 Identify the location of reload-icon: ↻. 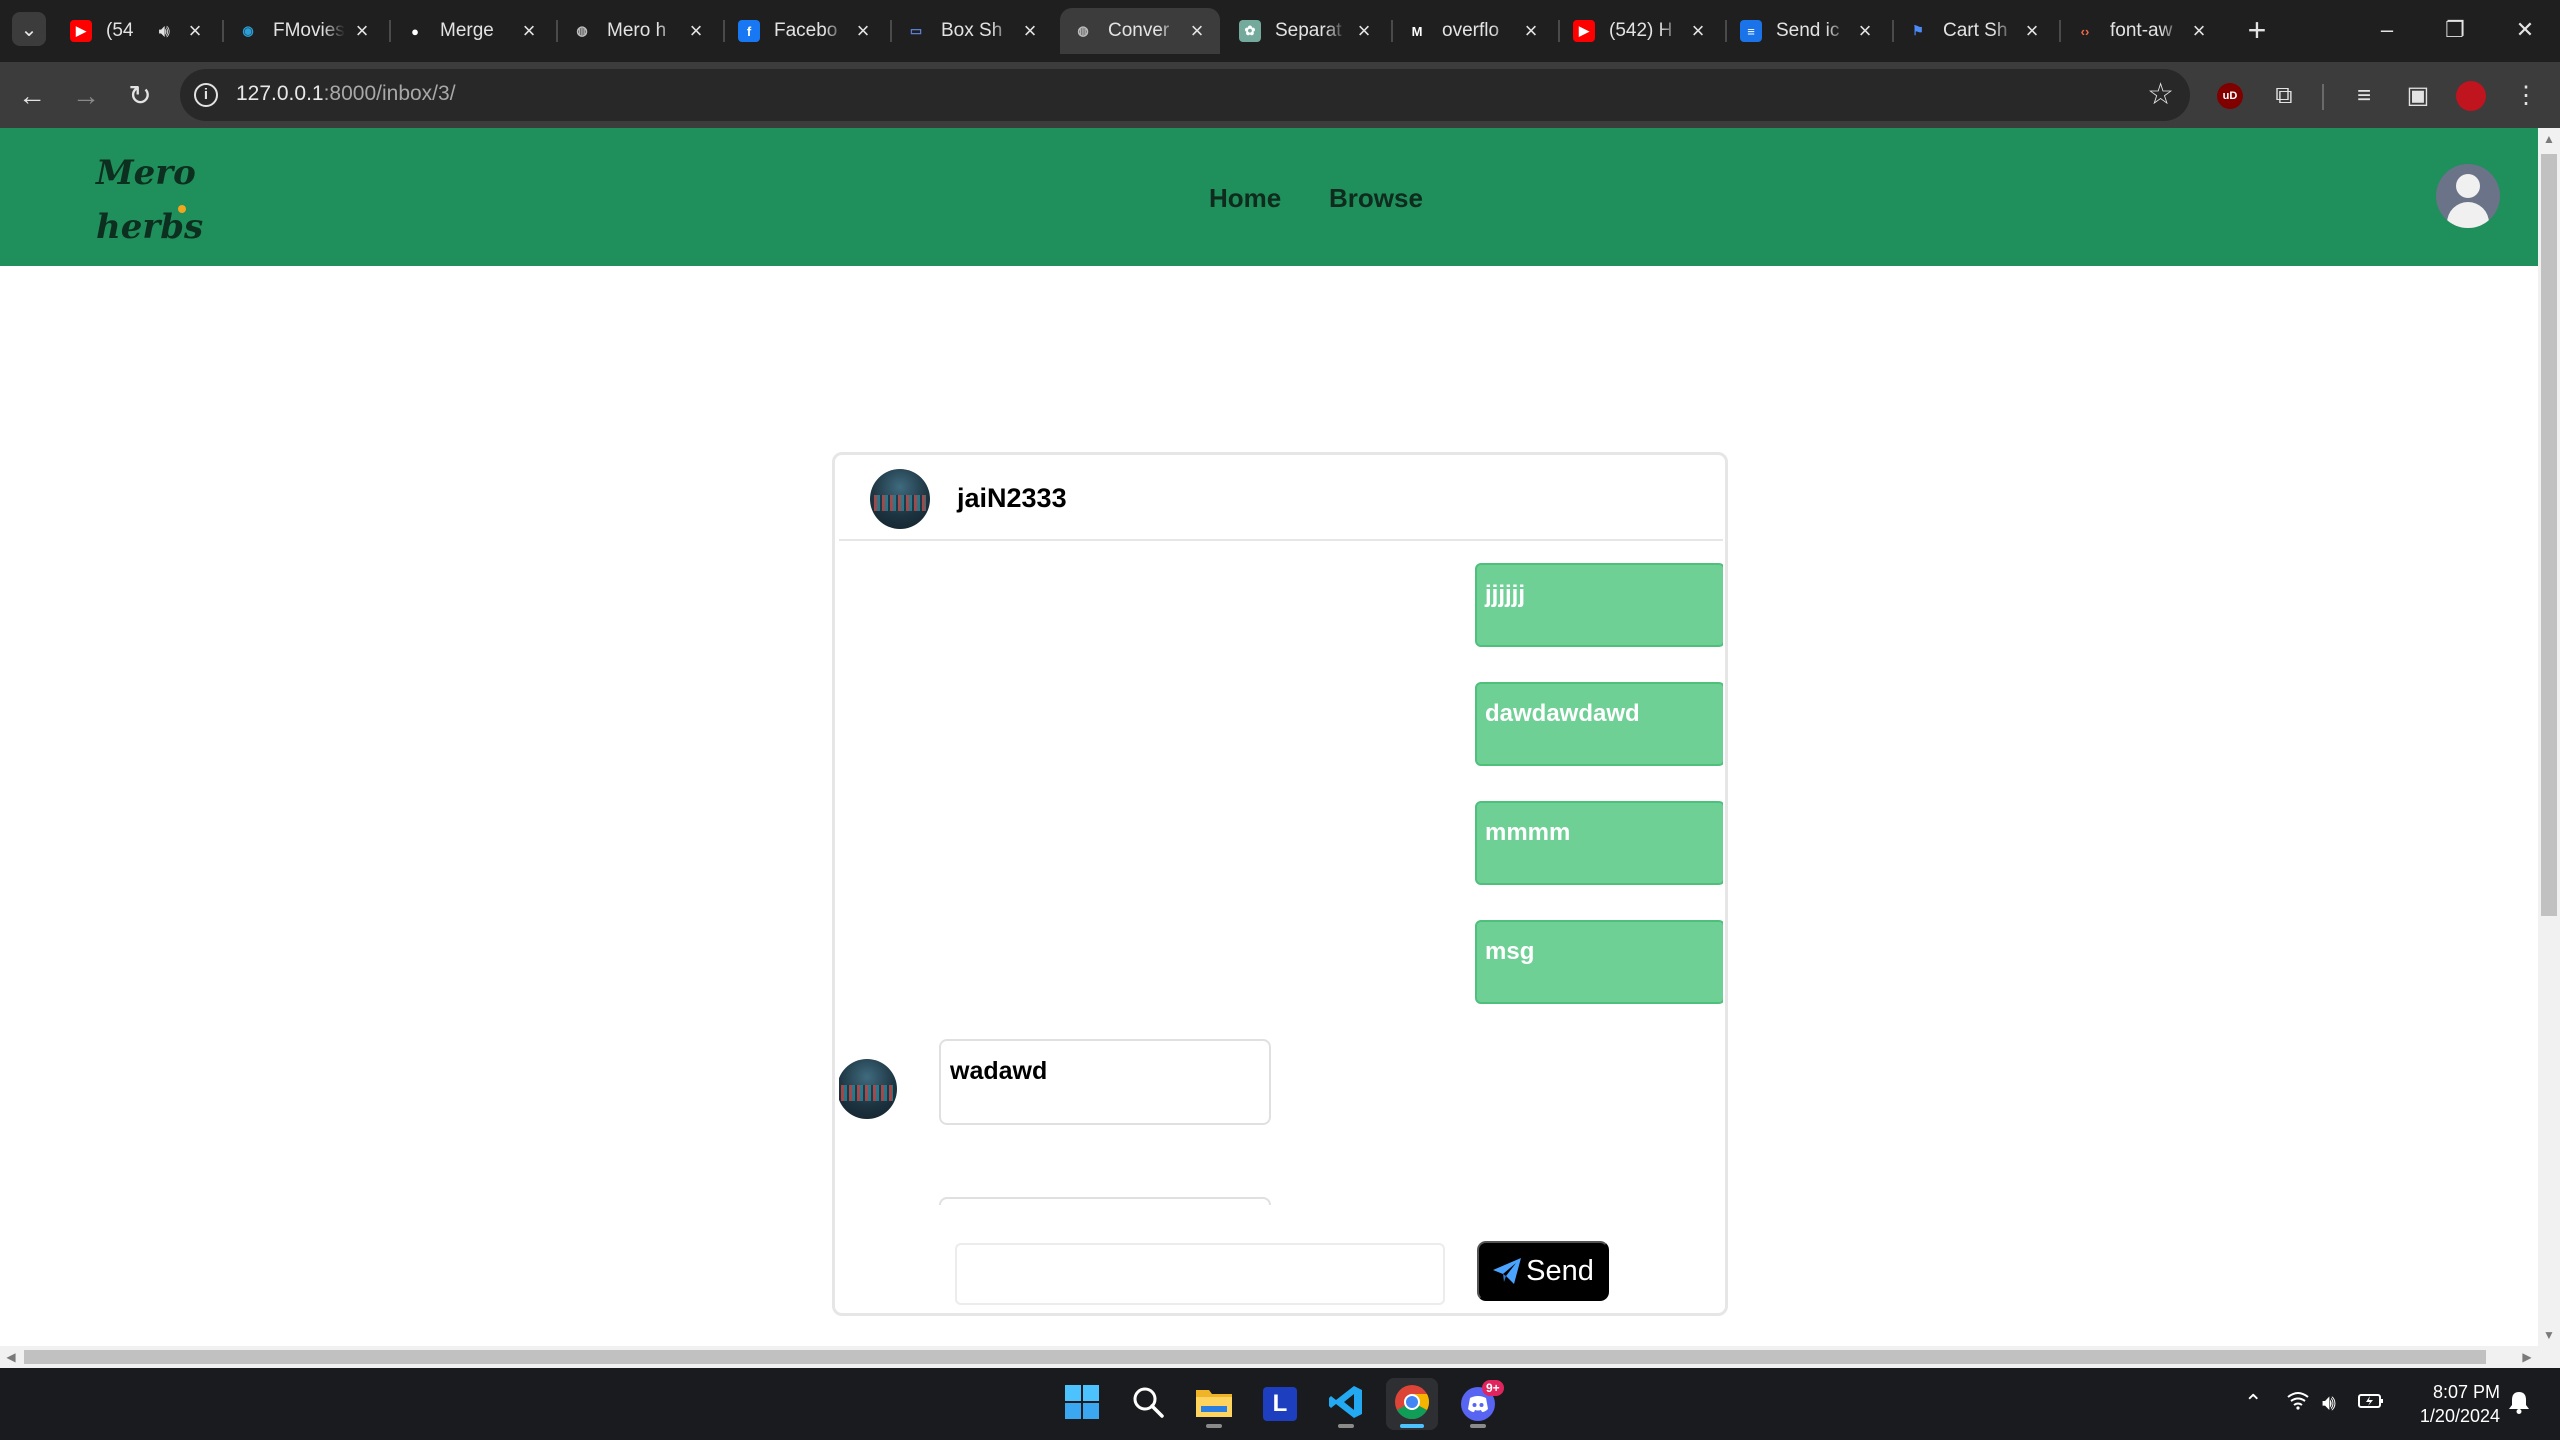
(140, 95).